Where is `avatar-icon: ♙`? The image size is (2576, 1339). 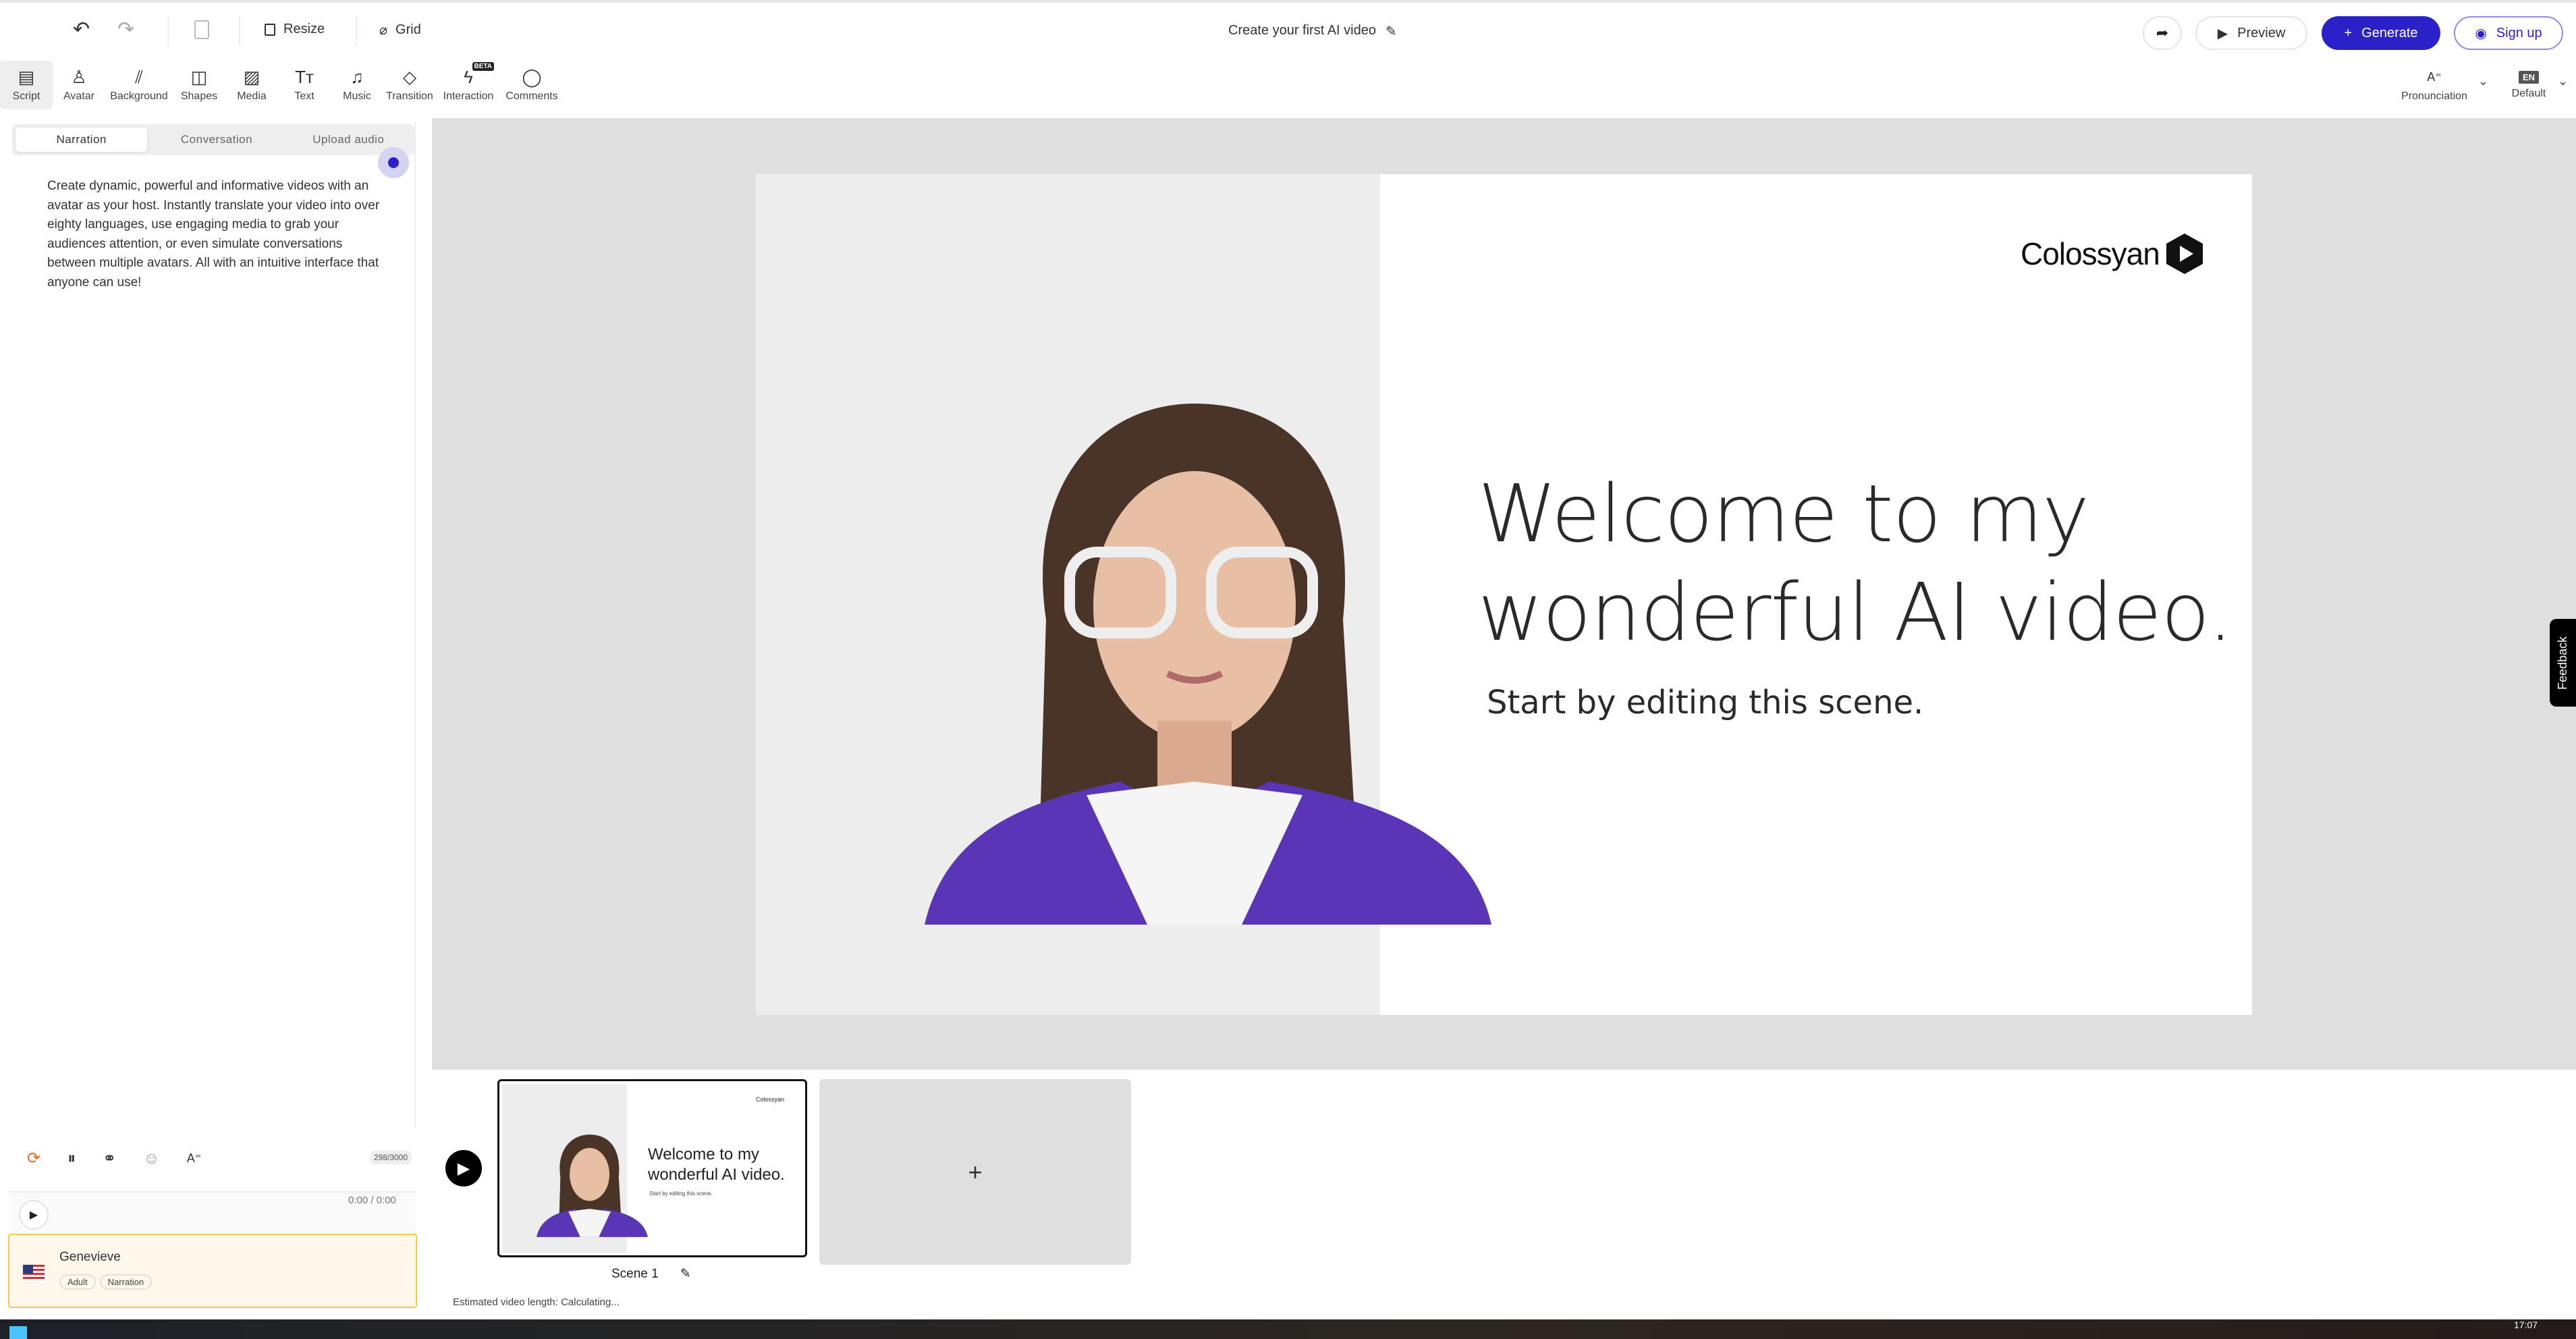
avatar-icon: ♙ is located at coordinates (79, 77).